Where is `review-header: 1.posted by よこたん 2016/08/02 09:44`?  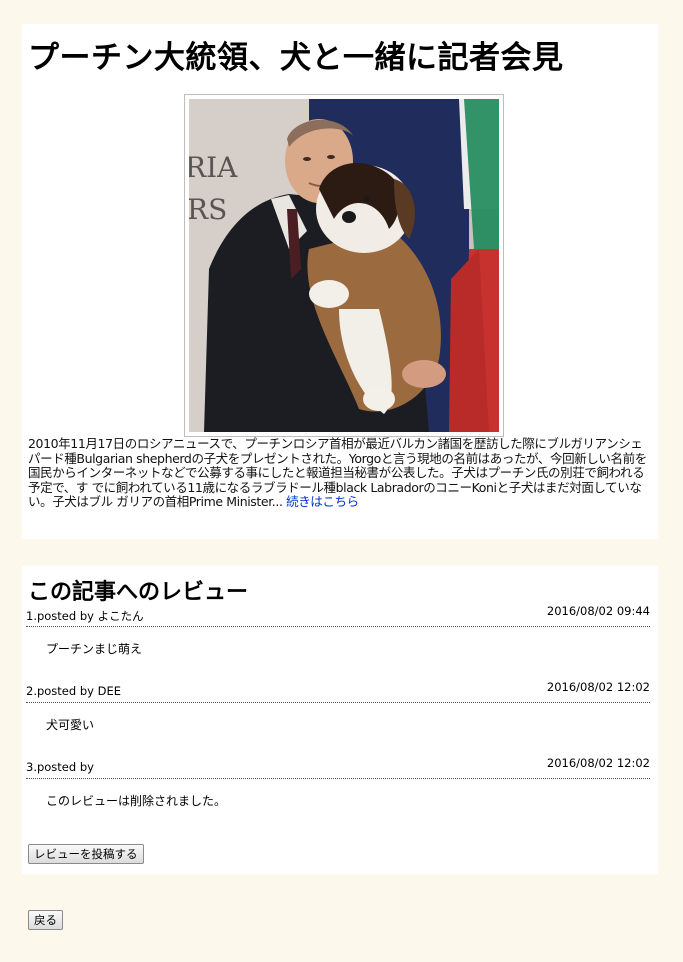
review-header: 1.posted by よこたん 2016/08/02 09:44 is located at coordinates (338, 615).